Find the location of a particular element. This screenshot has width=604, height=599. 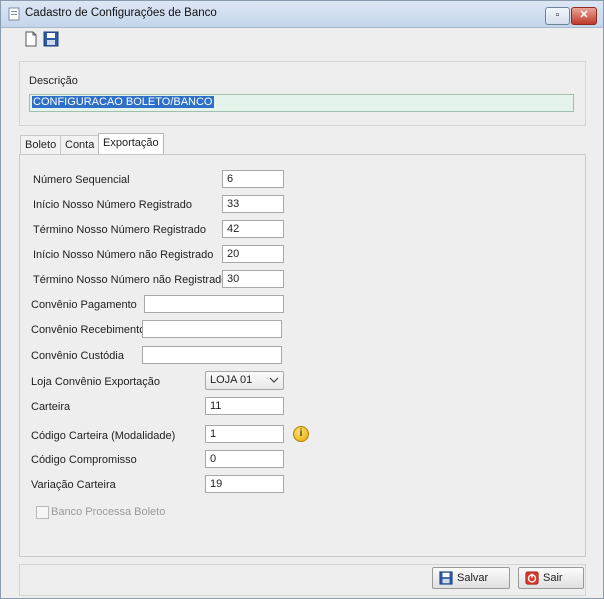

info-icon: i is located at coordinates (301, 434).